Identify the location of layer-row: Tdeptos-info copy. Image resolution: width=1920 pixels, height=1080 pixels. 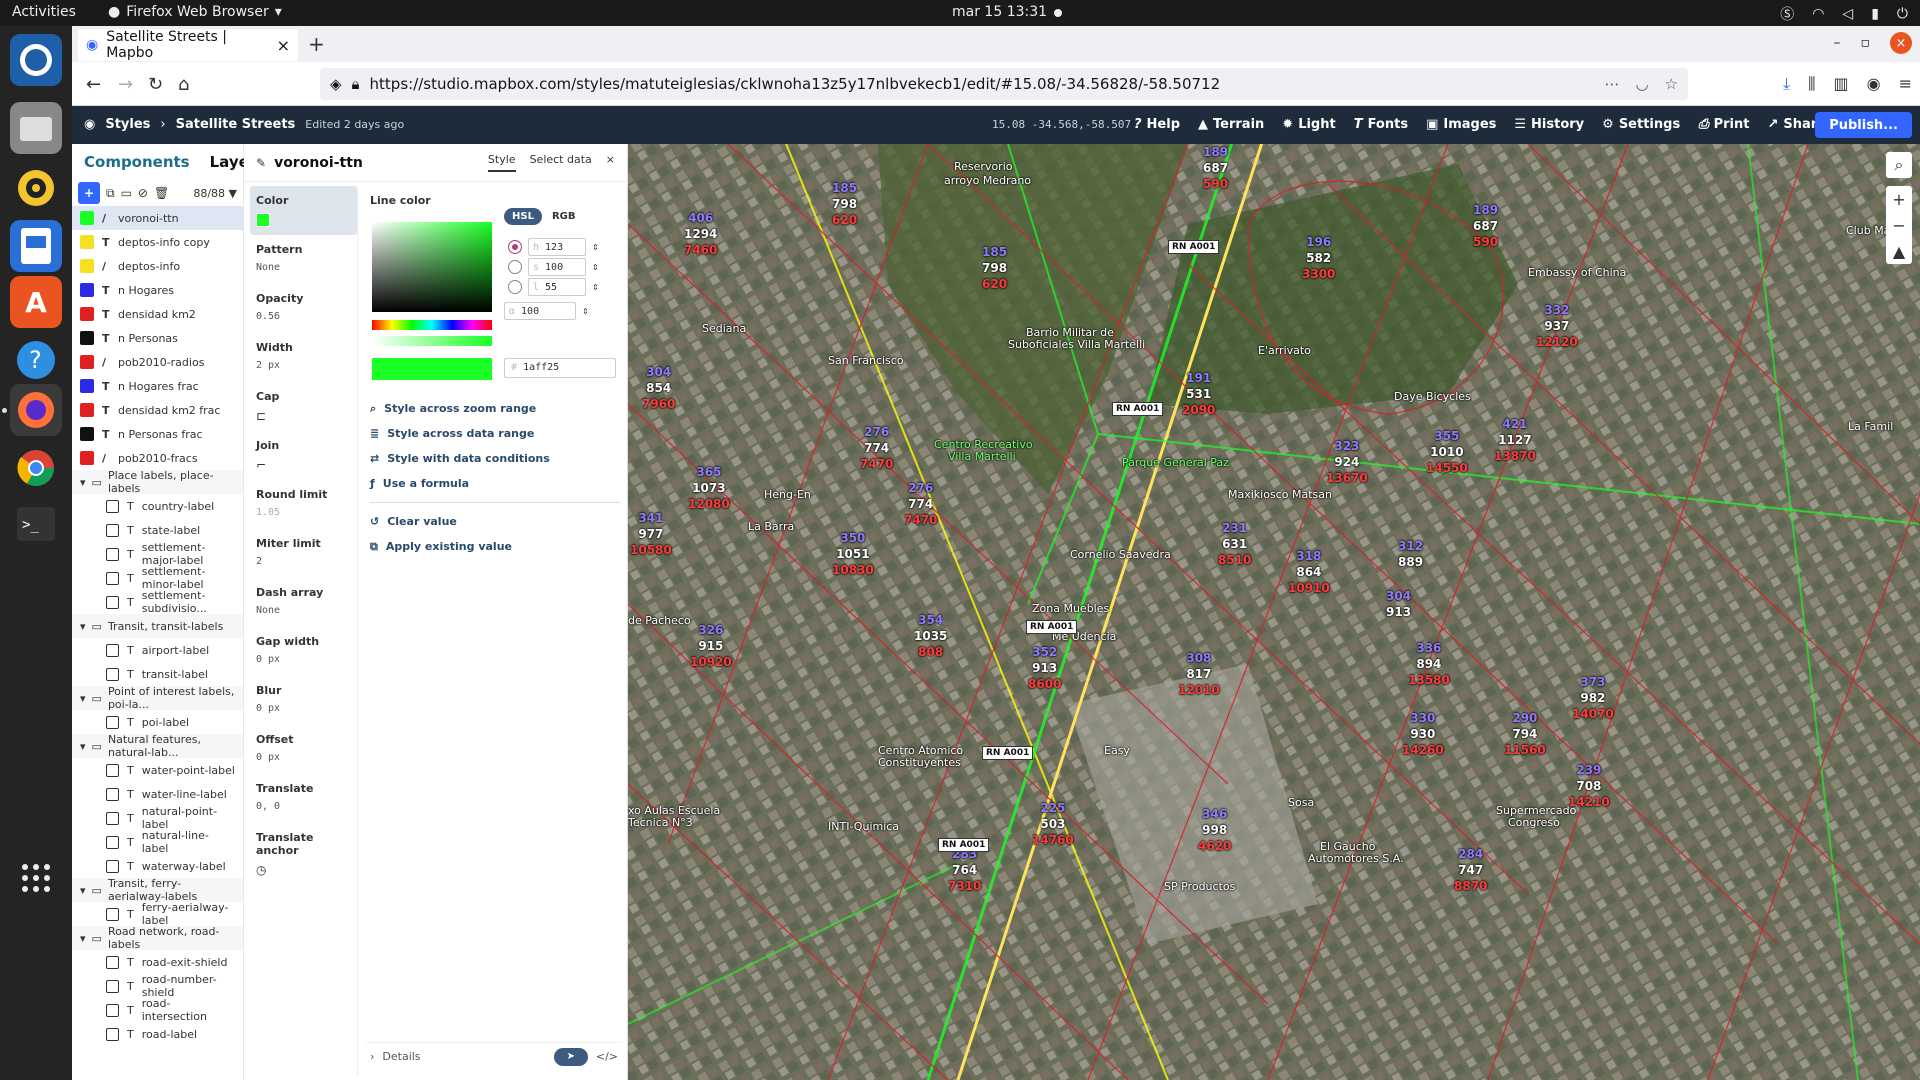
(157, 242).